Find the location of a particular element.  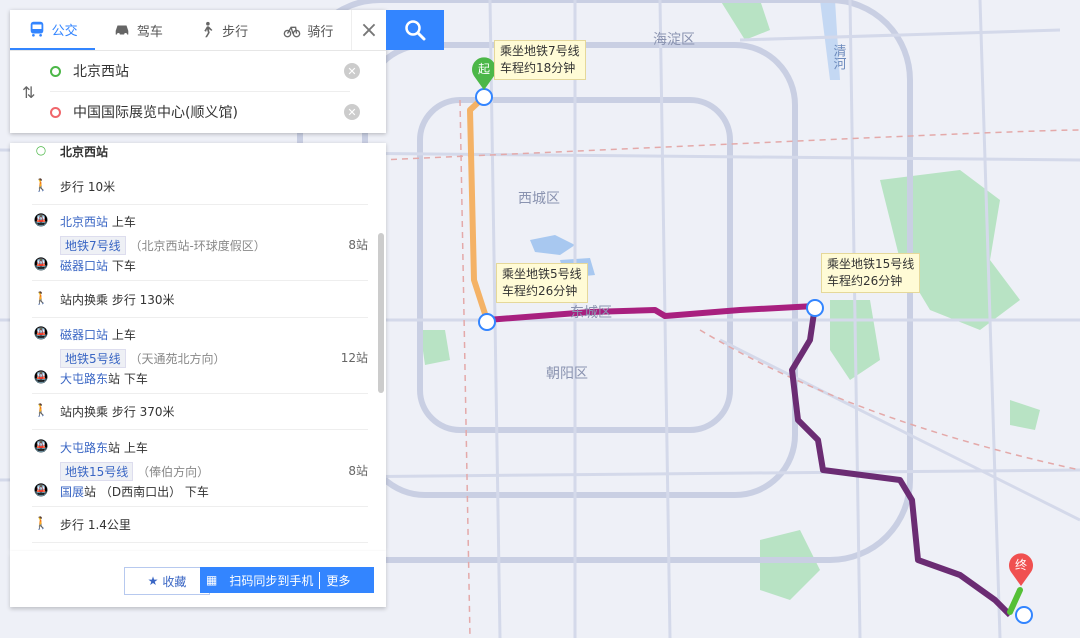

destination-field: 中国国际展览中心(顺义馆) ✕ is located at coordinates (205, 112).